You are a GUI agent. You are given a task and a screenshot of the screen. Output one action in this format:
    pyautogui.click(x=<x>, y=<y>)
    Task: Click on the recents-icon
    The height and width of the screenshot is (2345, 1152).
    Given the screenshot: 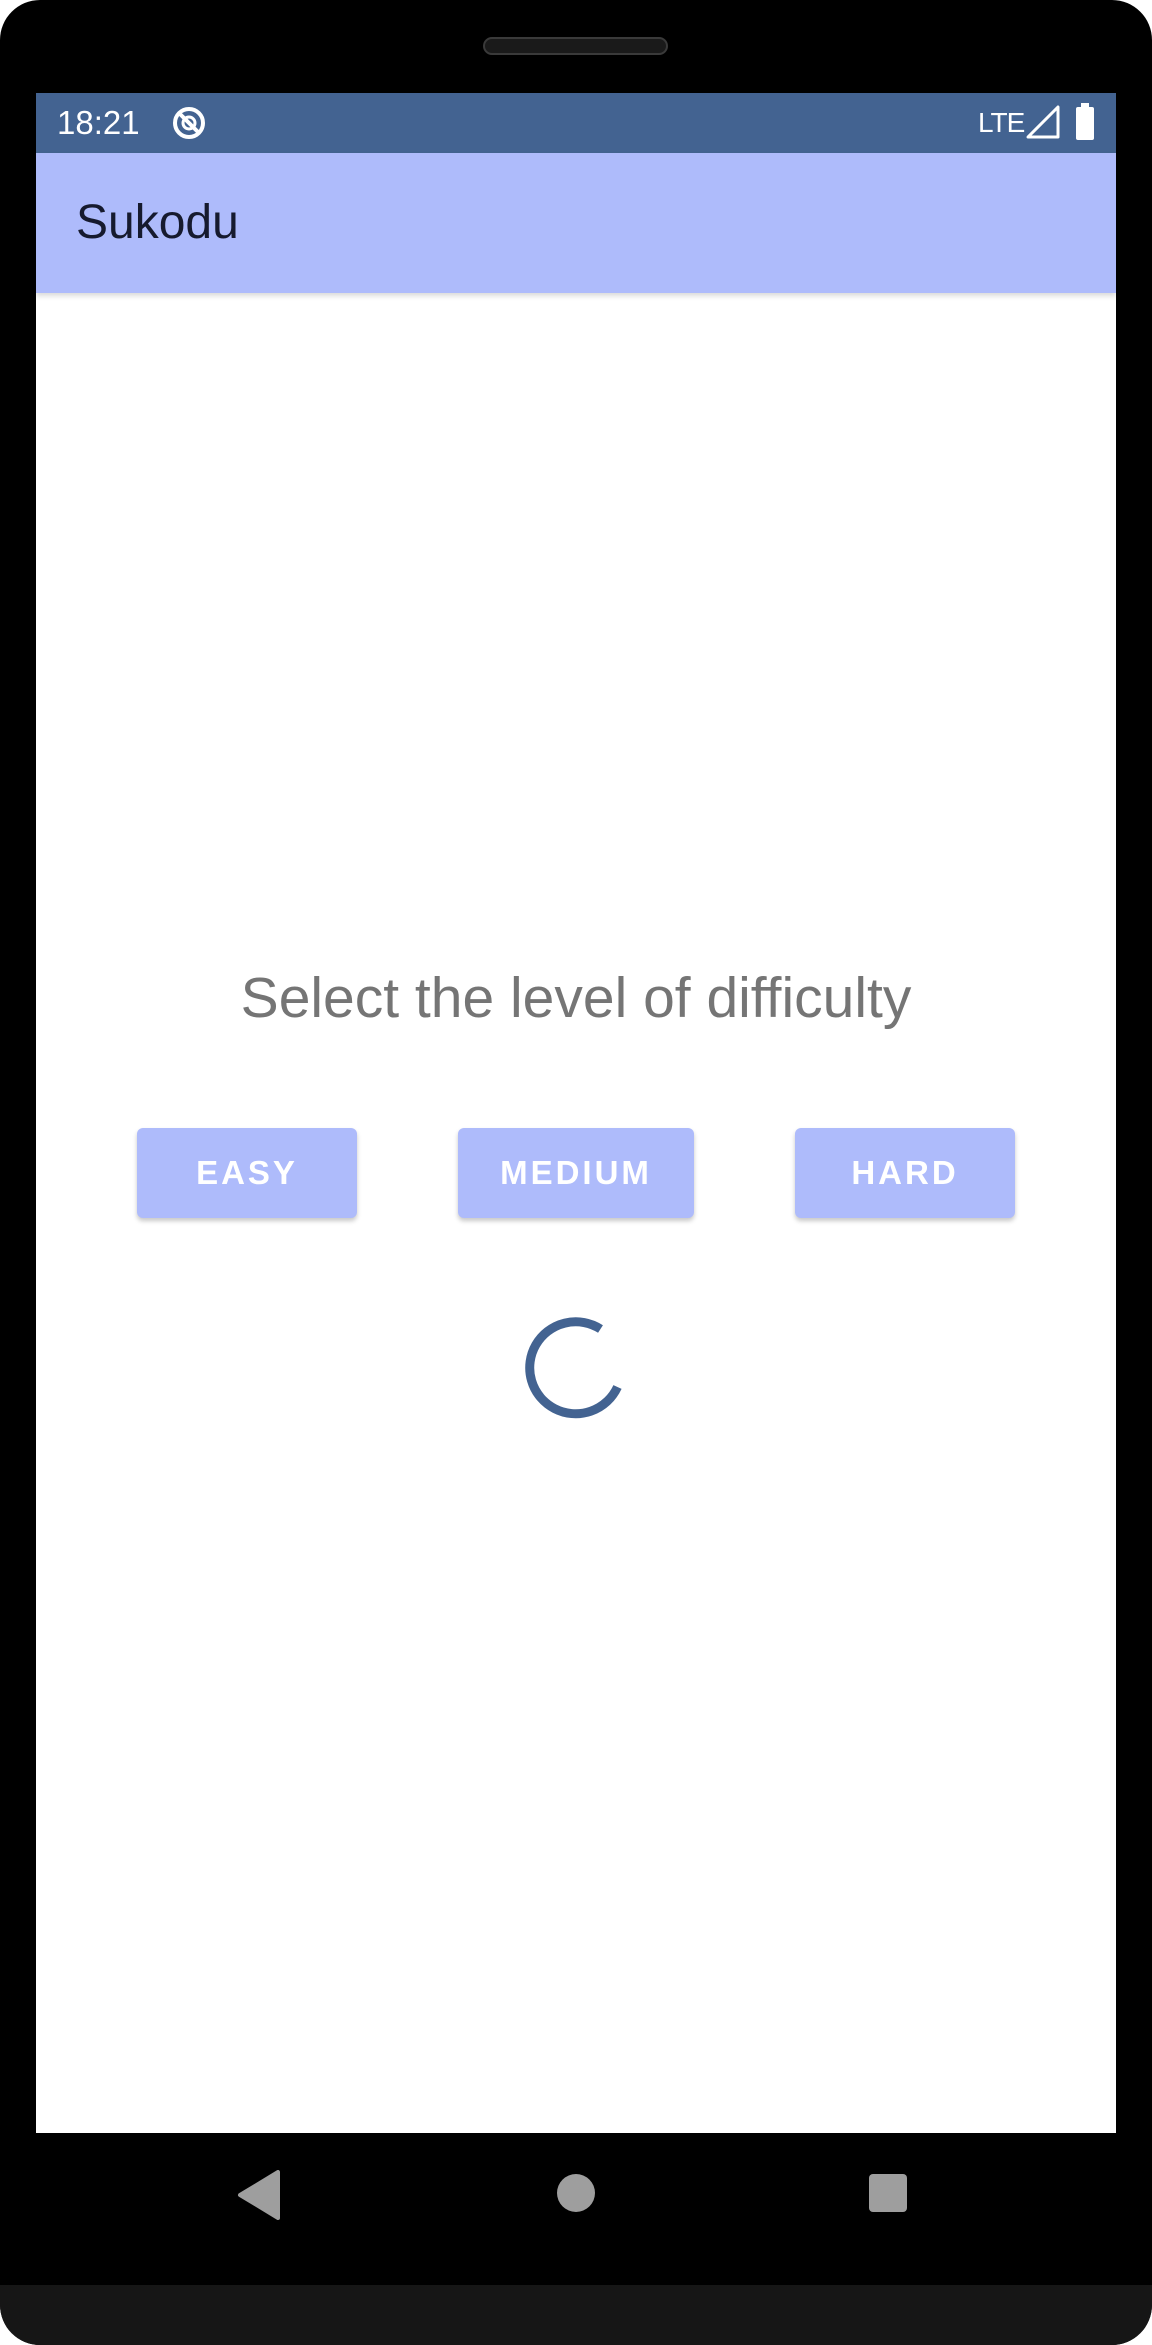 What is the action you would take?
    pyautogui.click(x=888, y=2193)
    